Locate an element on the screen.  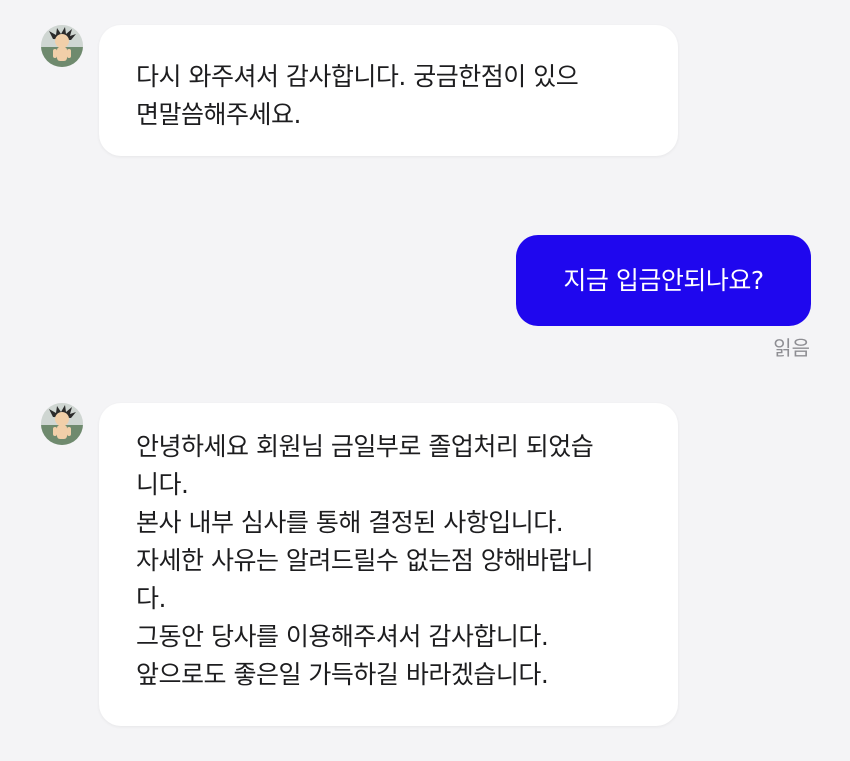
message-text-line: 본사 내부 심사를 통해 결정된 사항입니다. is located at coordinates (350, 522).